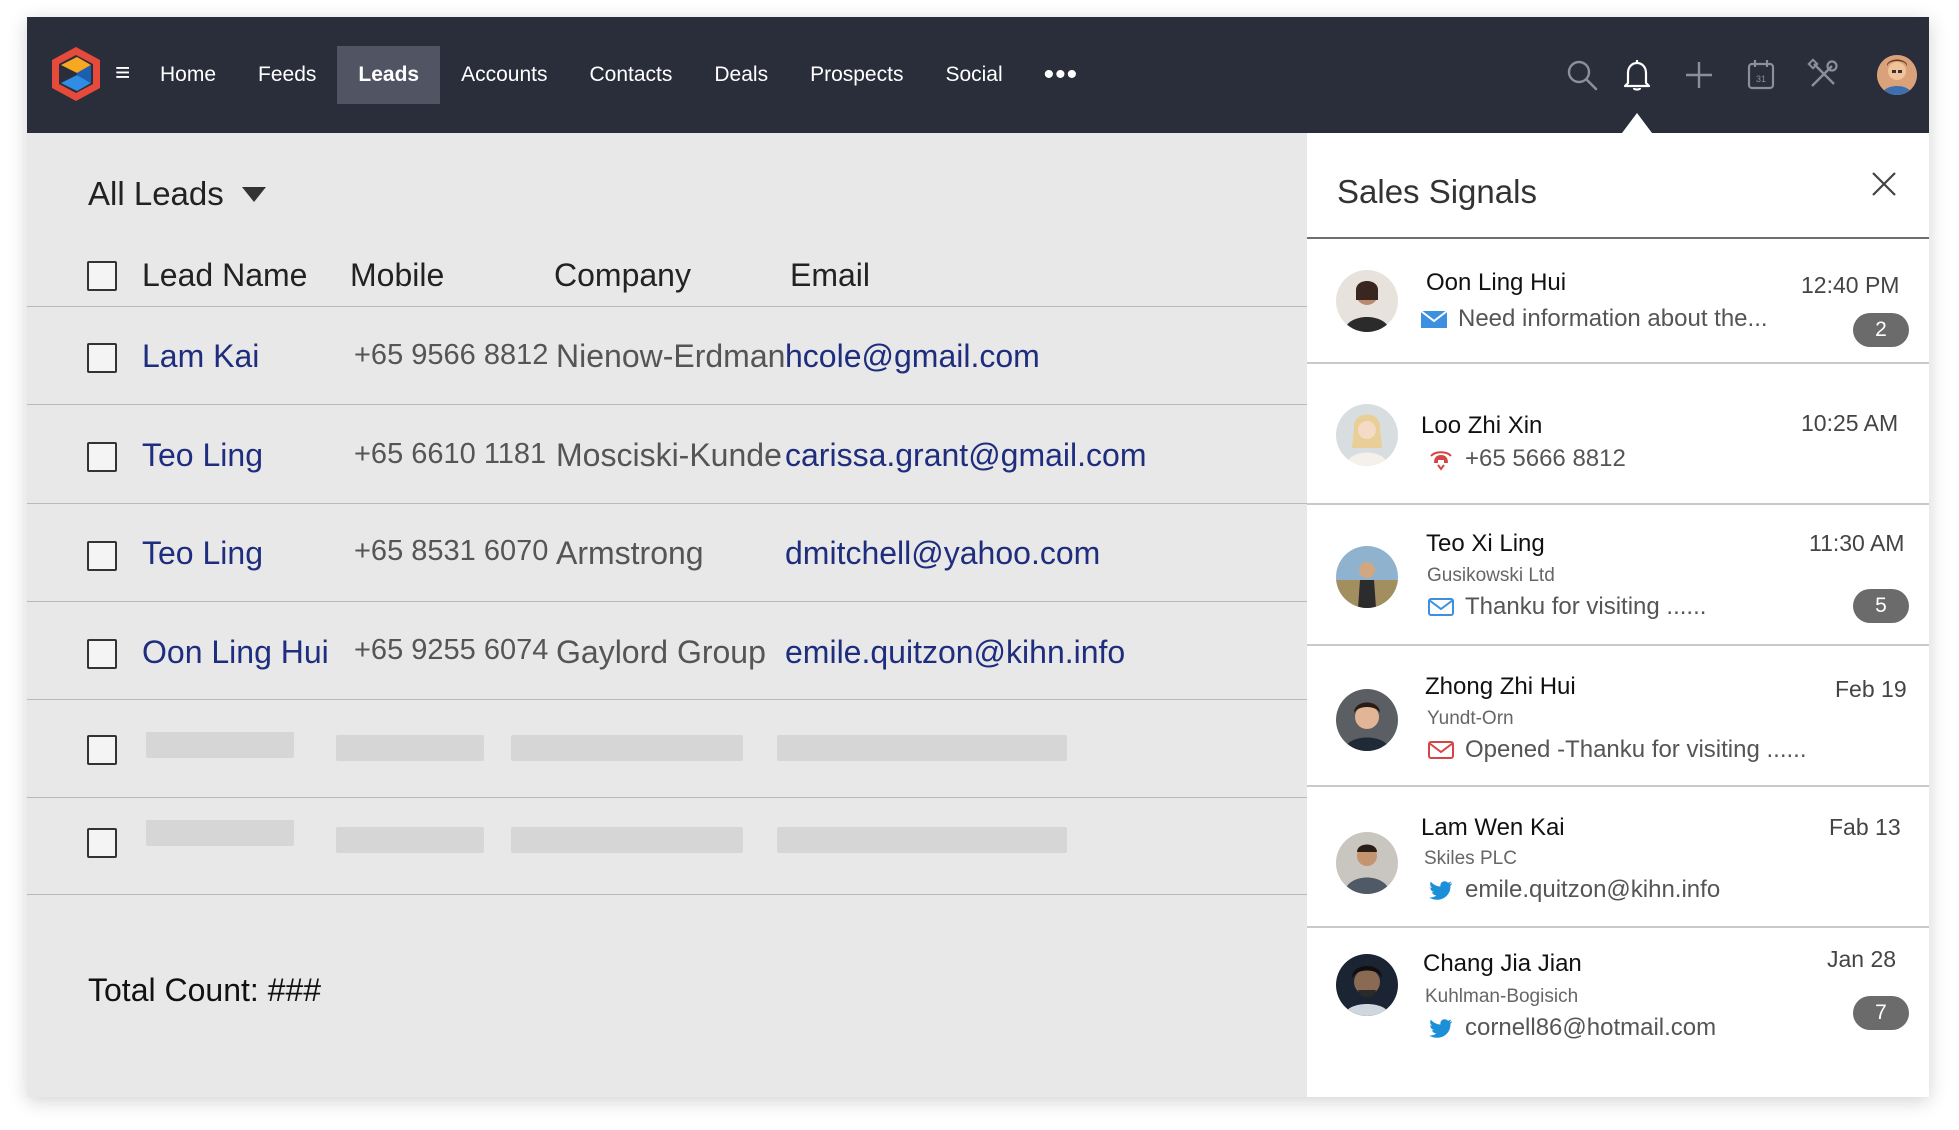 This screenshot has width=1959, height=1130. I want to click on nav-accounts: Accounts, so click(504, 75).